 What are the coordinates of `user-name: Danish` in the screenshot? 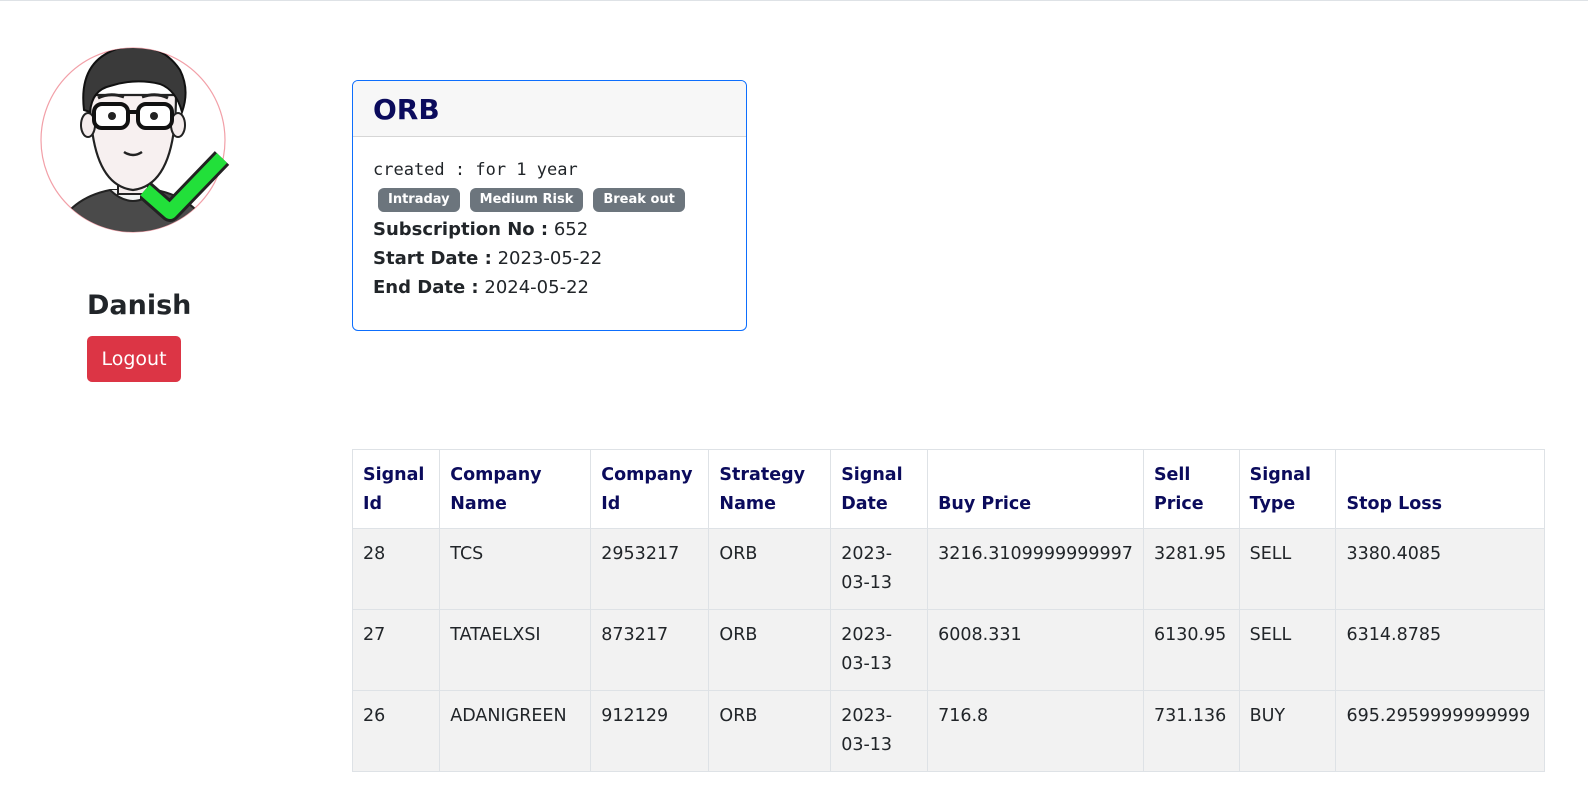 It's located at (139, 305).